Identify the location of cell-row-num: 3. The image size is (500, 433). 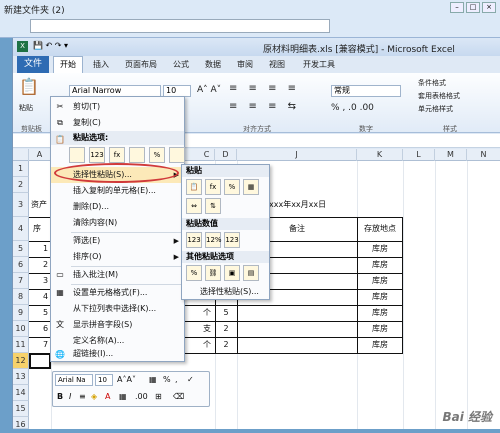
(45, 281).